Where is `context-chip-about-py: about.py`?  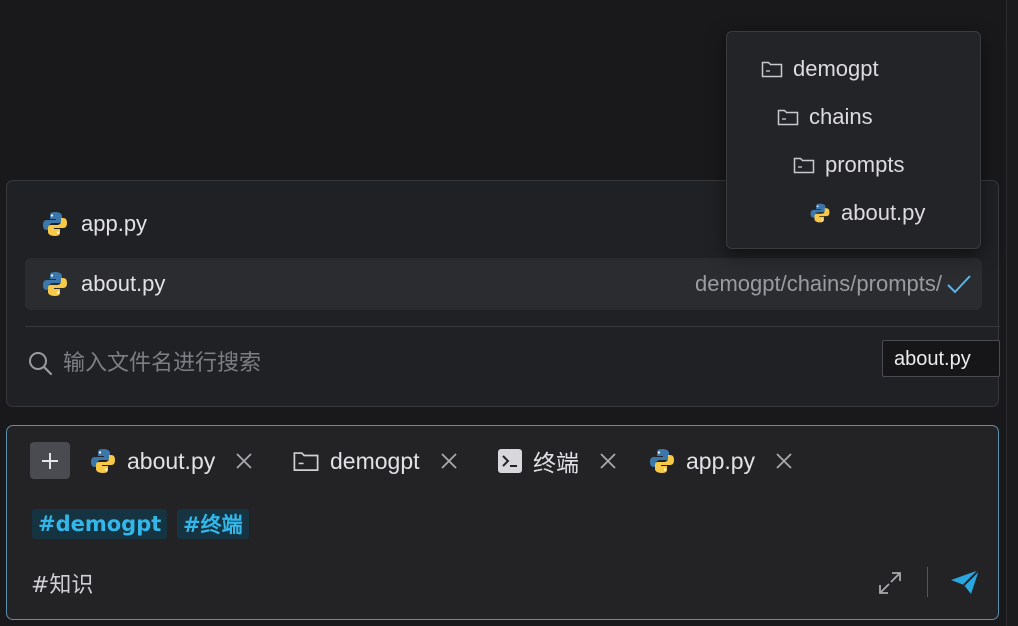 context-chip-about-py: about.py is located at coordinates (171, 461).